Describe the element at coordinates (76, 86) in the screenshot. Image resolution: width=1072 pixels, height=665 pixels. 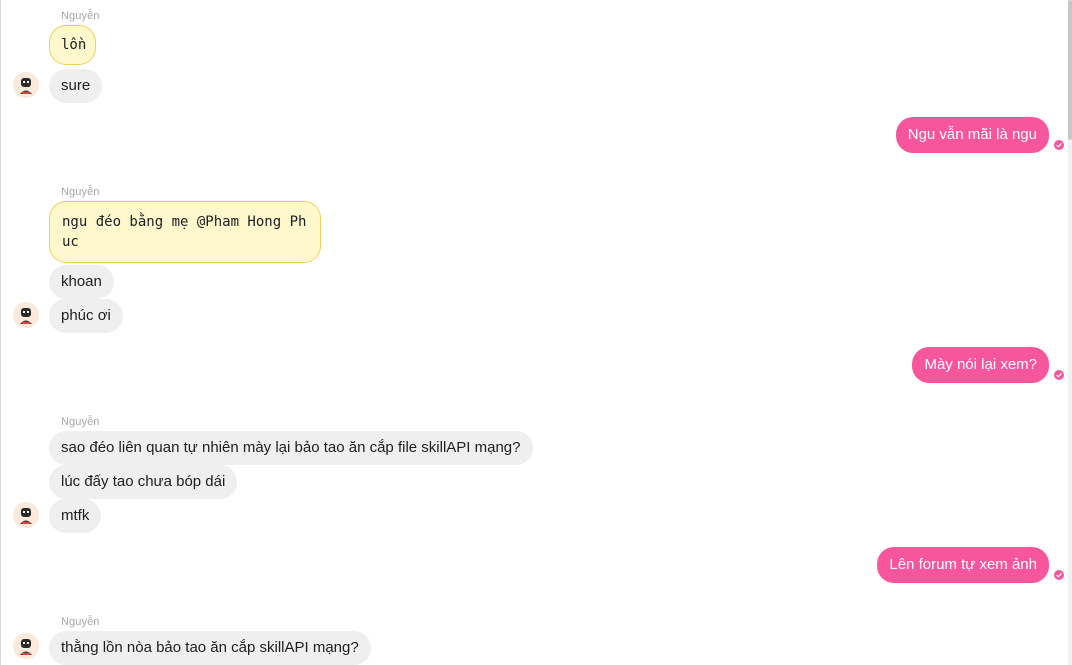
I see `message-bubble: sure` at that location.